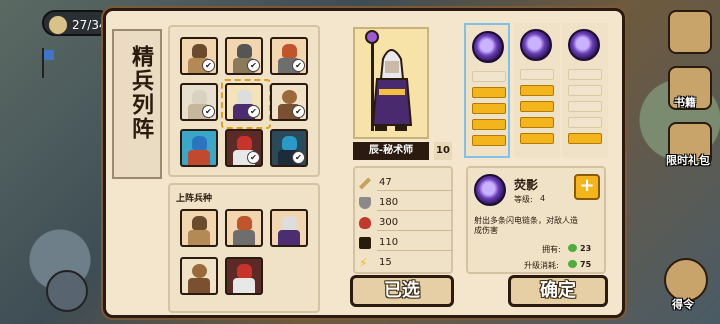  I want to click on skull-icon, so click(58, 25).